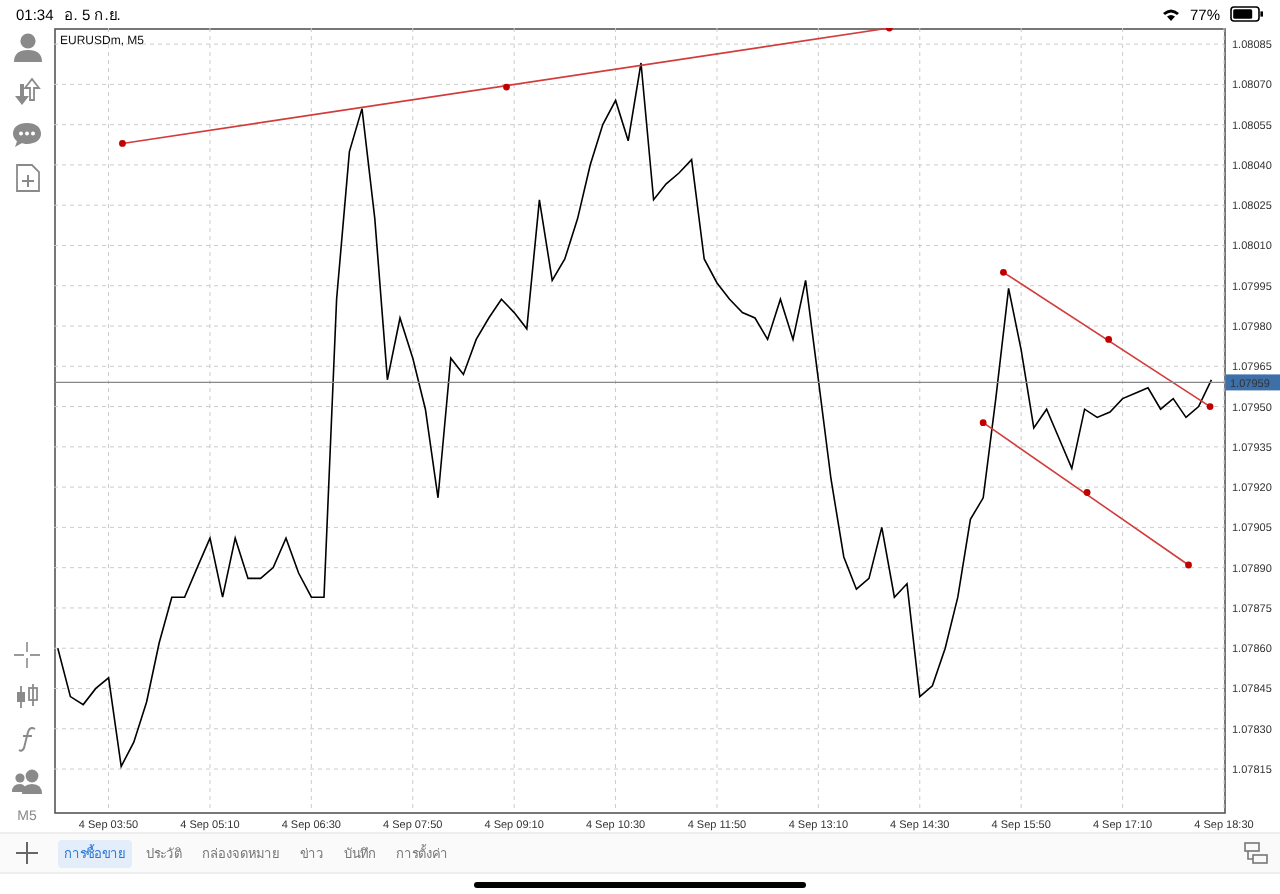 This screenshot has width=1280, height=894. Describe the element at coordinates (27, 92) in the screenshot. I see `trade-arrows-icon` at that location.